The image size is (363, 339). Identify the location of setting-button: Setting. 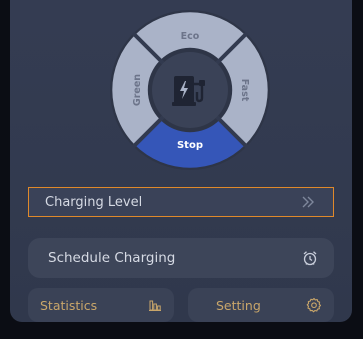
(261, 305).